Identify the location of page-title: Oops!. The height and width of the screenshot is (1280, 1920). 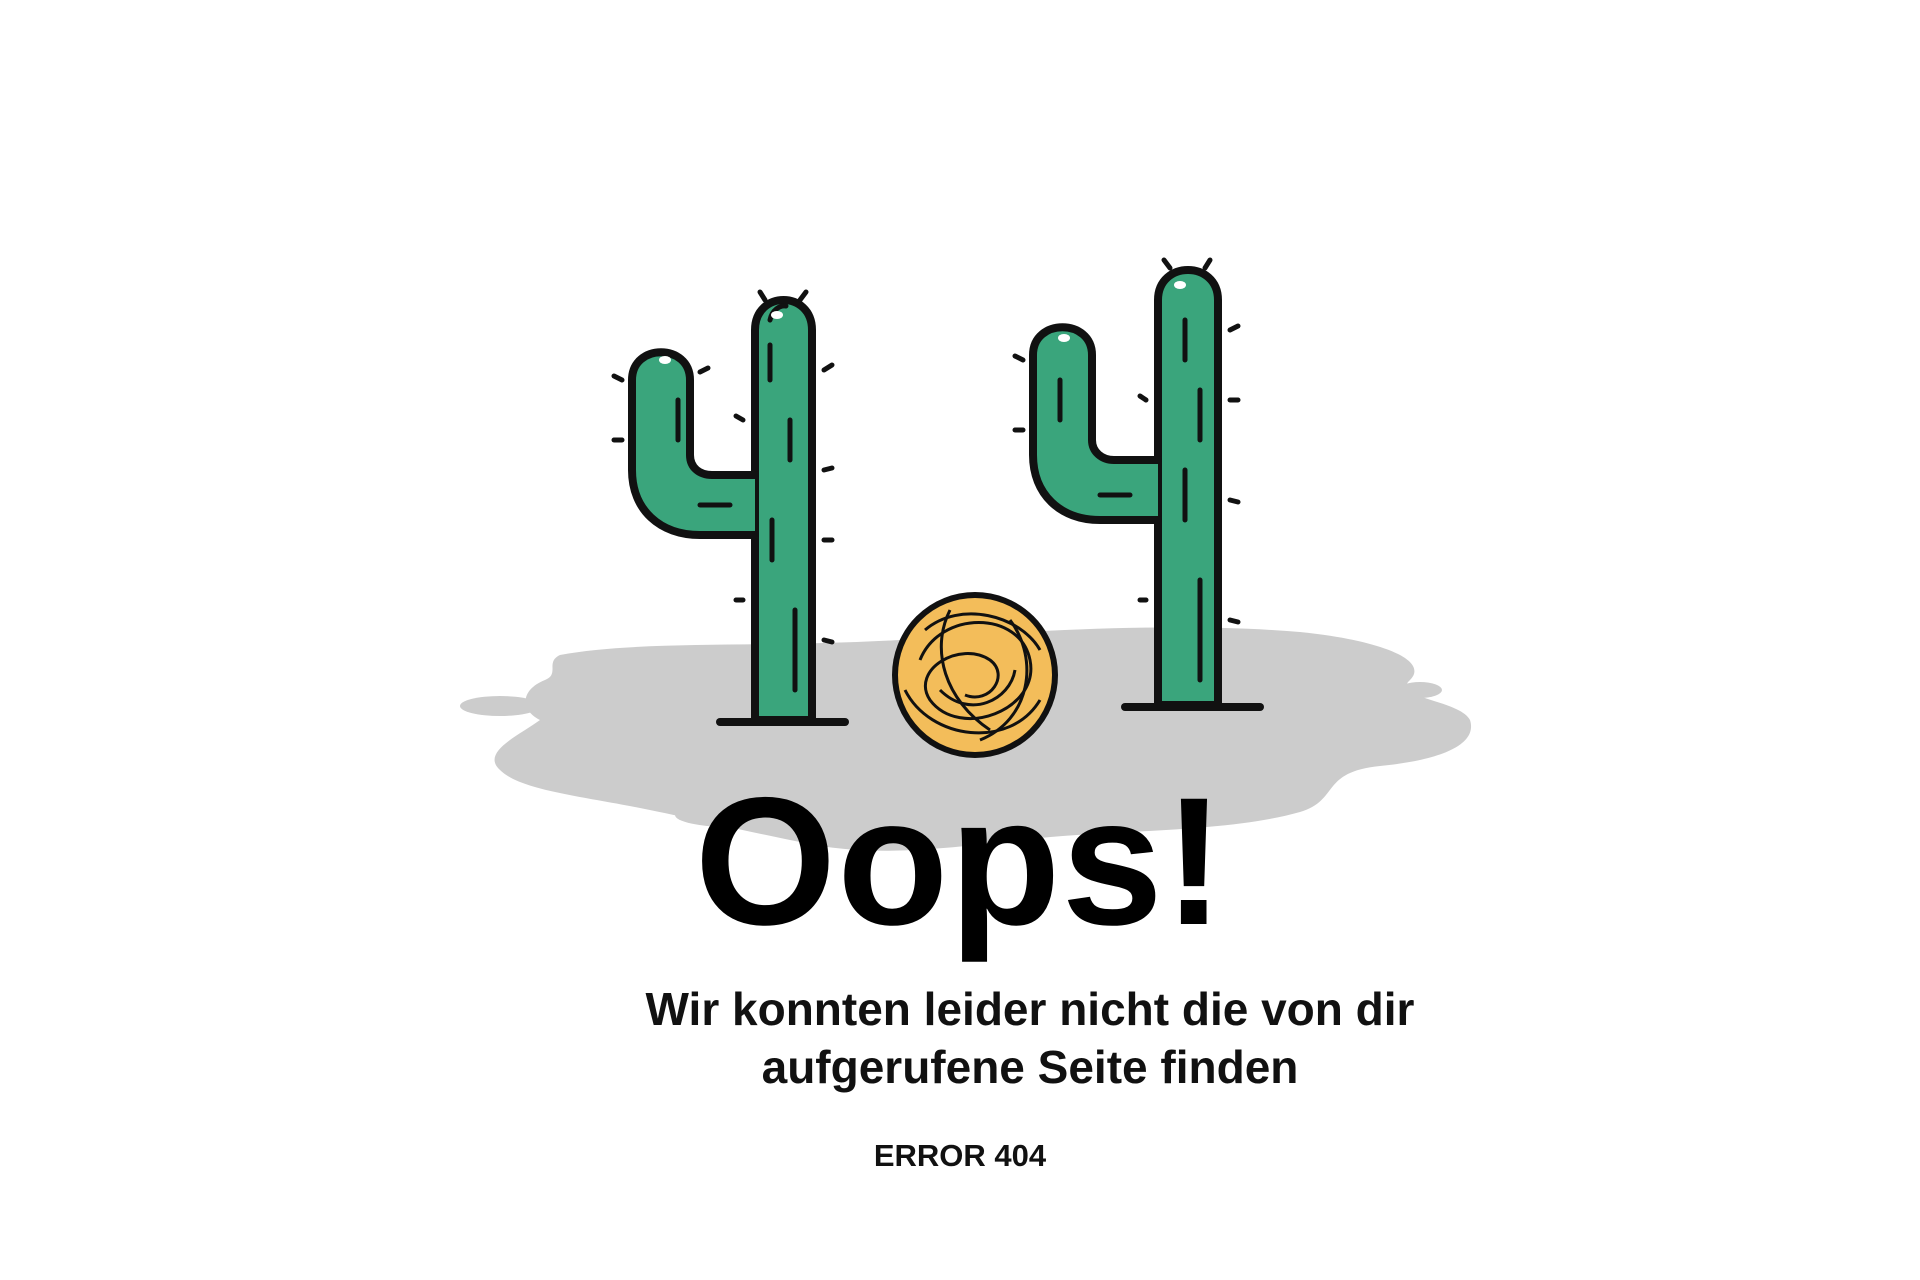
(960, 861).